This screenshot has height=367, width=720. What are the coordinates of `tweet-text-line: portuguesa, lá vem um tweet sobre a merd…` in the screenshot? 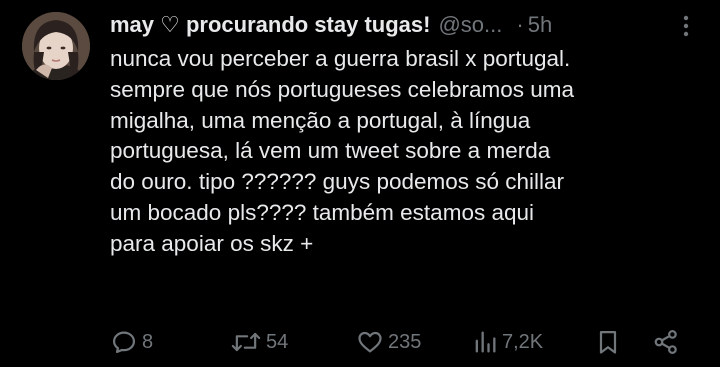 It's located at (330, 151).